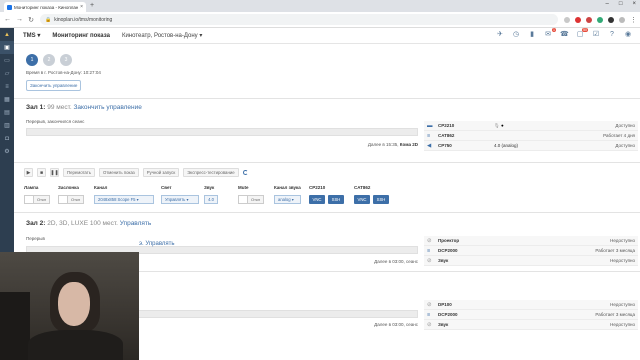  What do you see at coordinates (71, 199) in the screenshot?
I see `shutter-toggle: Откл` at bounding box center [71, 199].